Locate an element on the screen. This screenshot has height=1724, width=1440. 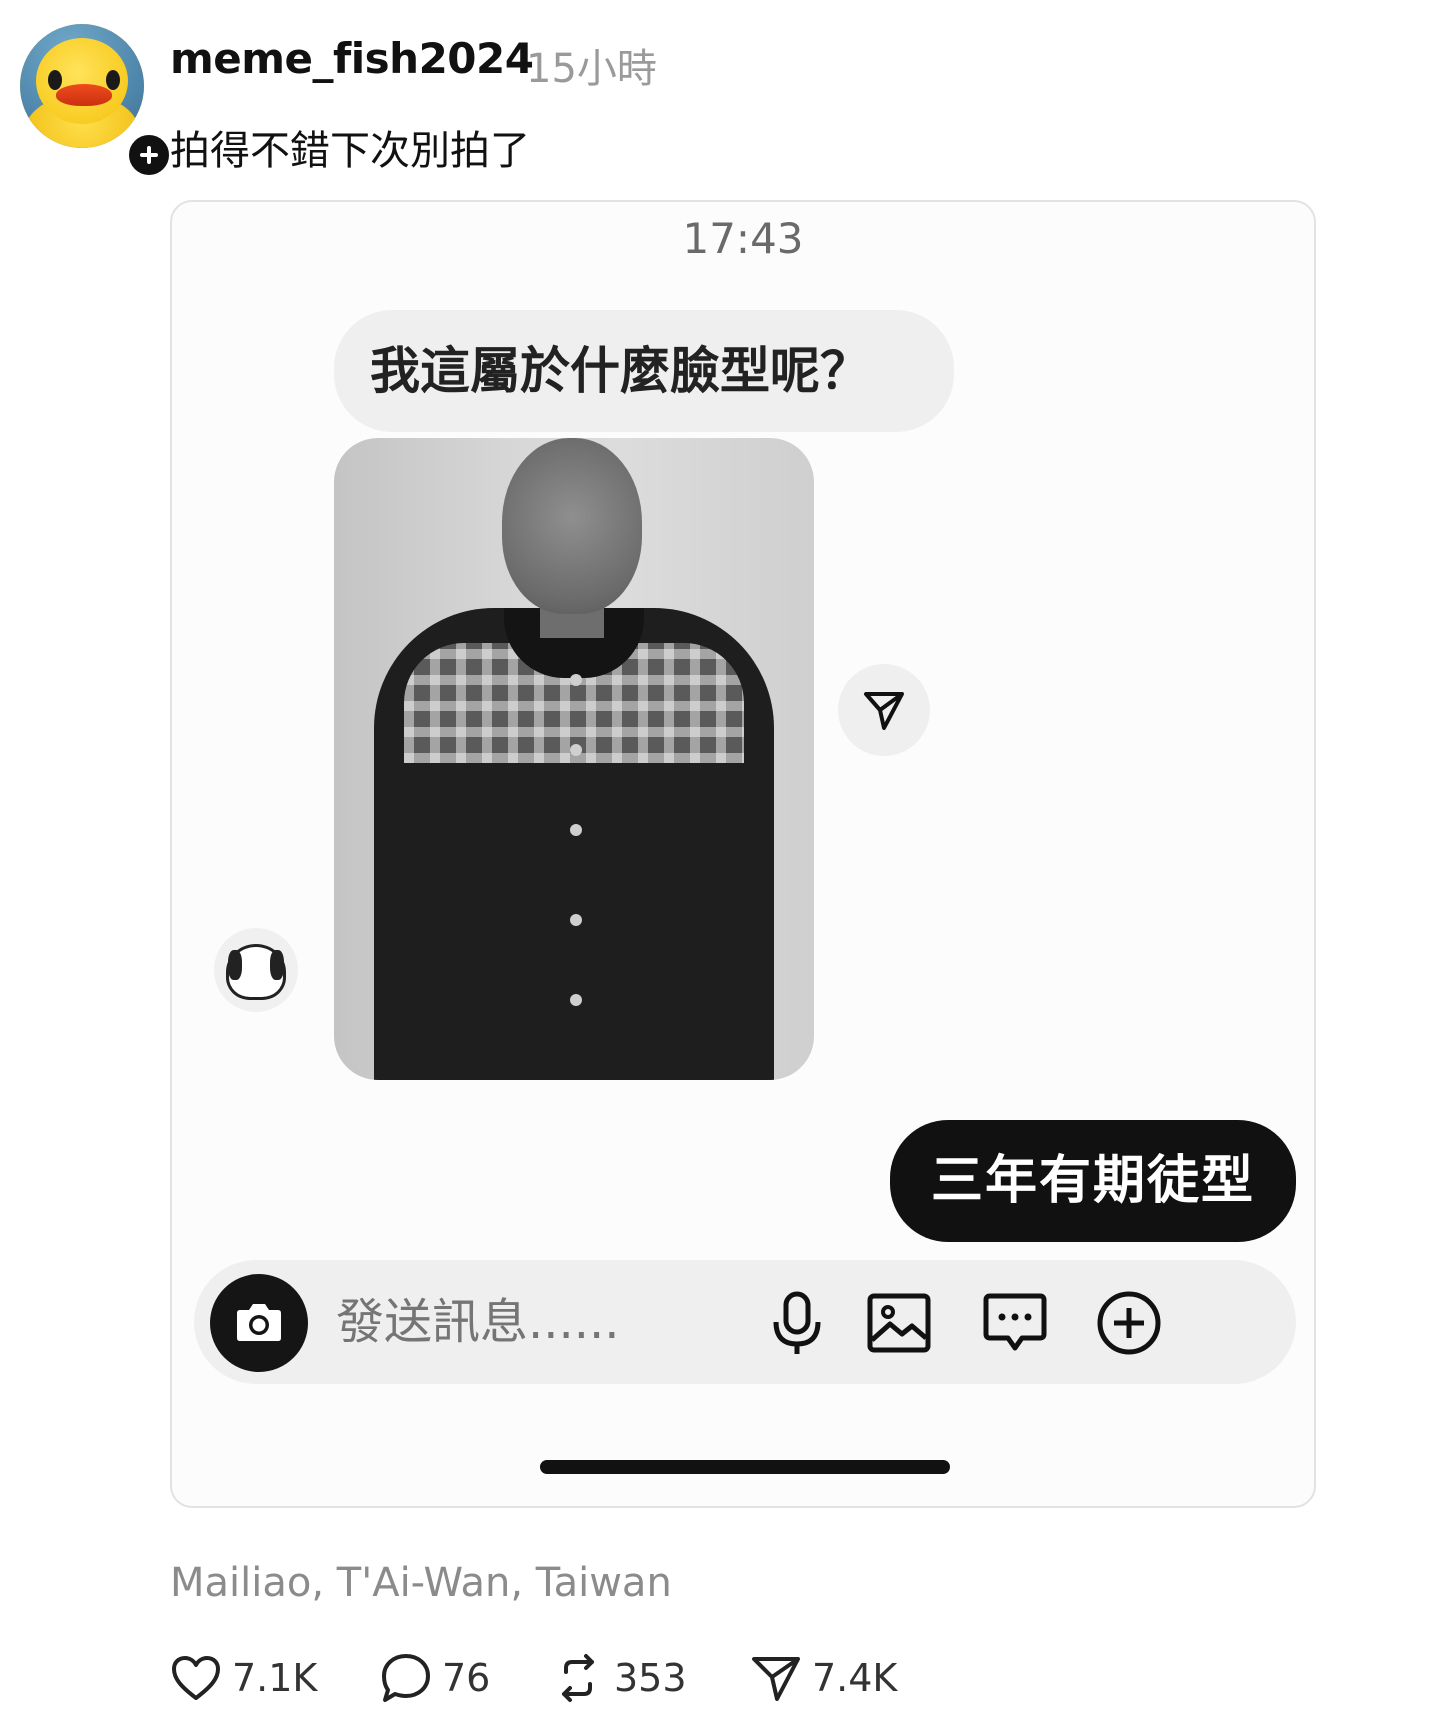
camera-icon is located at coordinates (259, 1322).